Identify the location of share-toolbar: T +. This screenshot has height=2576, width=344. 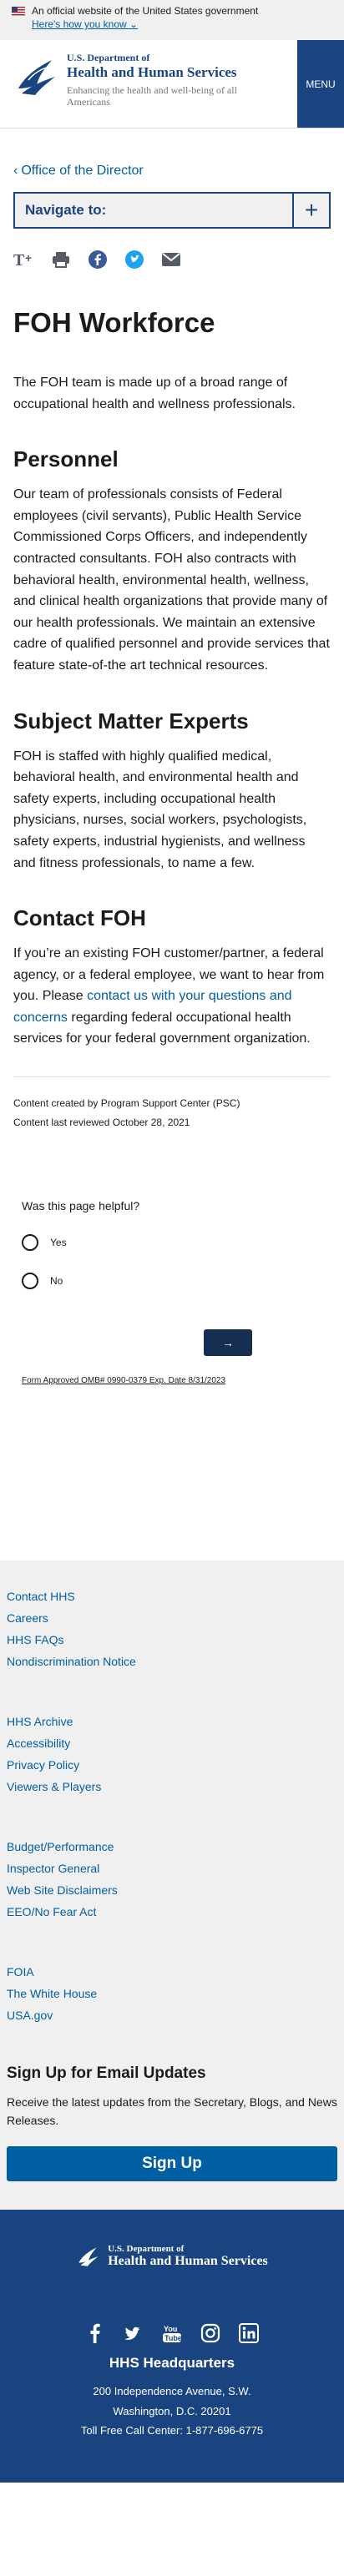
(172, 259).